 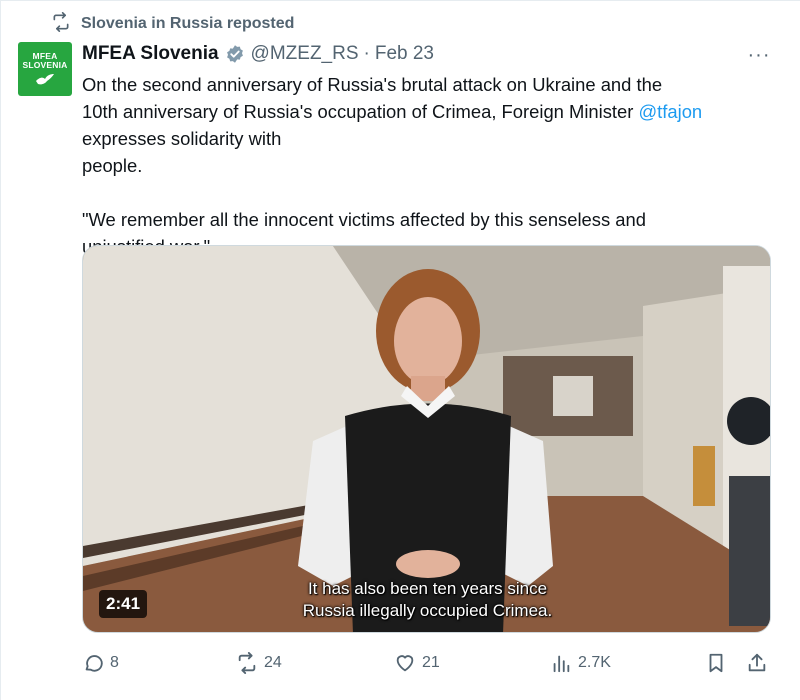 I want to click on author-name: MFEA Slovenia, so click(x=150, y=54).